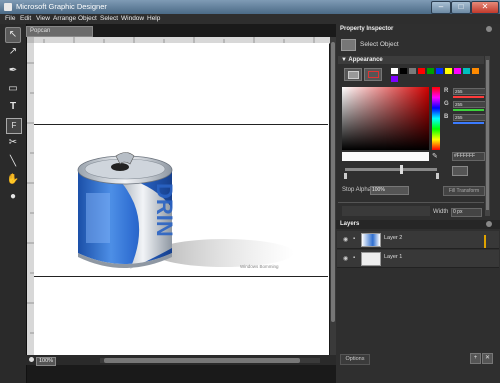 The width and height of the screenshot is (500, 383). What do you see at coordinates (357, 190) in the screenshot?
I see `stop-alpha-label: Stop Alpha` at bounding box center [357, 190].